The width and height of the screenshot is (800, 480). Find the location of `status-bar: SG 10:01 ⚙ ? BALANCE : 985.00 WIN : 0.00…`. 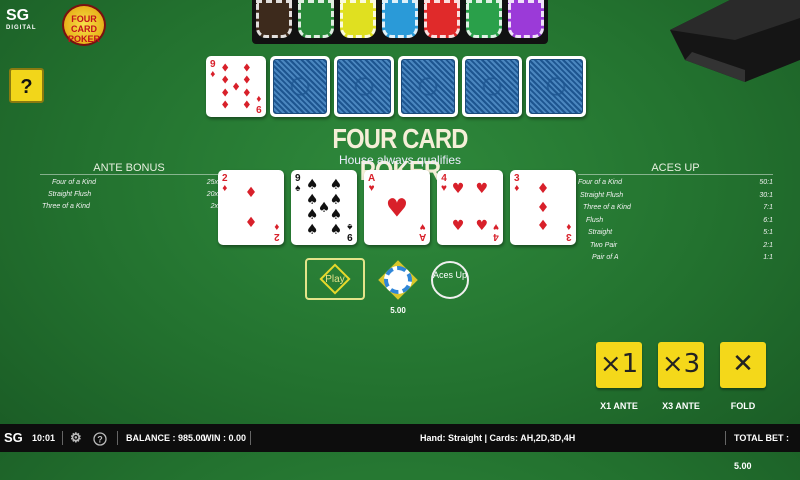

status-bar: SG 10:01 ⚙ ? BALANCE : 985.00 WIN : 0.00… is located at coordinates (400, 447).